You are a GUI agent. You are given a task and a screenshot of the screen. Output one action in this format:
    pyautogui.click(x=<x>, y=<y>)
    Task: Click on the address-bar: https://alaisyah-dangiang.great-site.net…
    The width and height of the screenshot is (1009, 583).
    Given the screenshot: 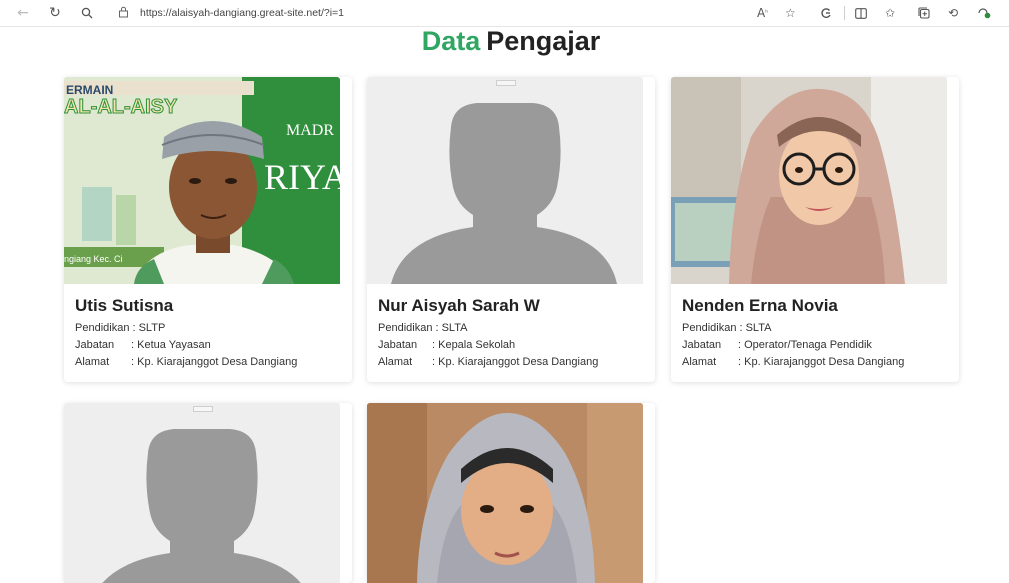 What is the action you would take?
    pyautogui.click(x=424, y=13)
    